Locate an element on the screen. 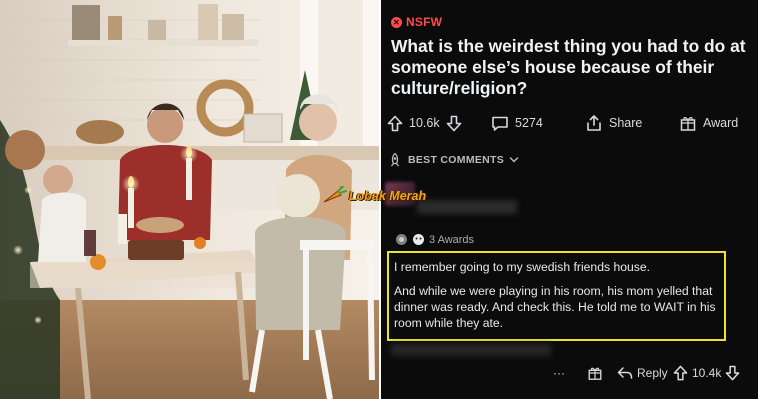 The width and height of the screenshot is (758, 399). more-icon: ··· is located at coordinates (559, 373).